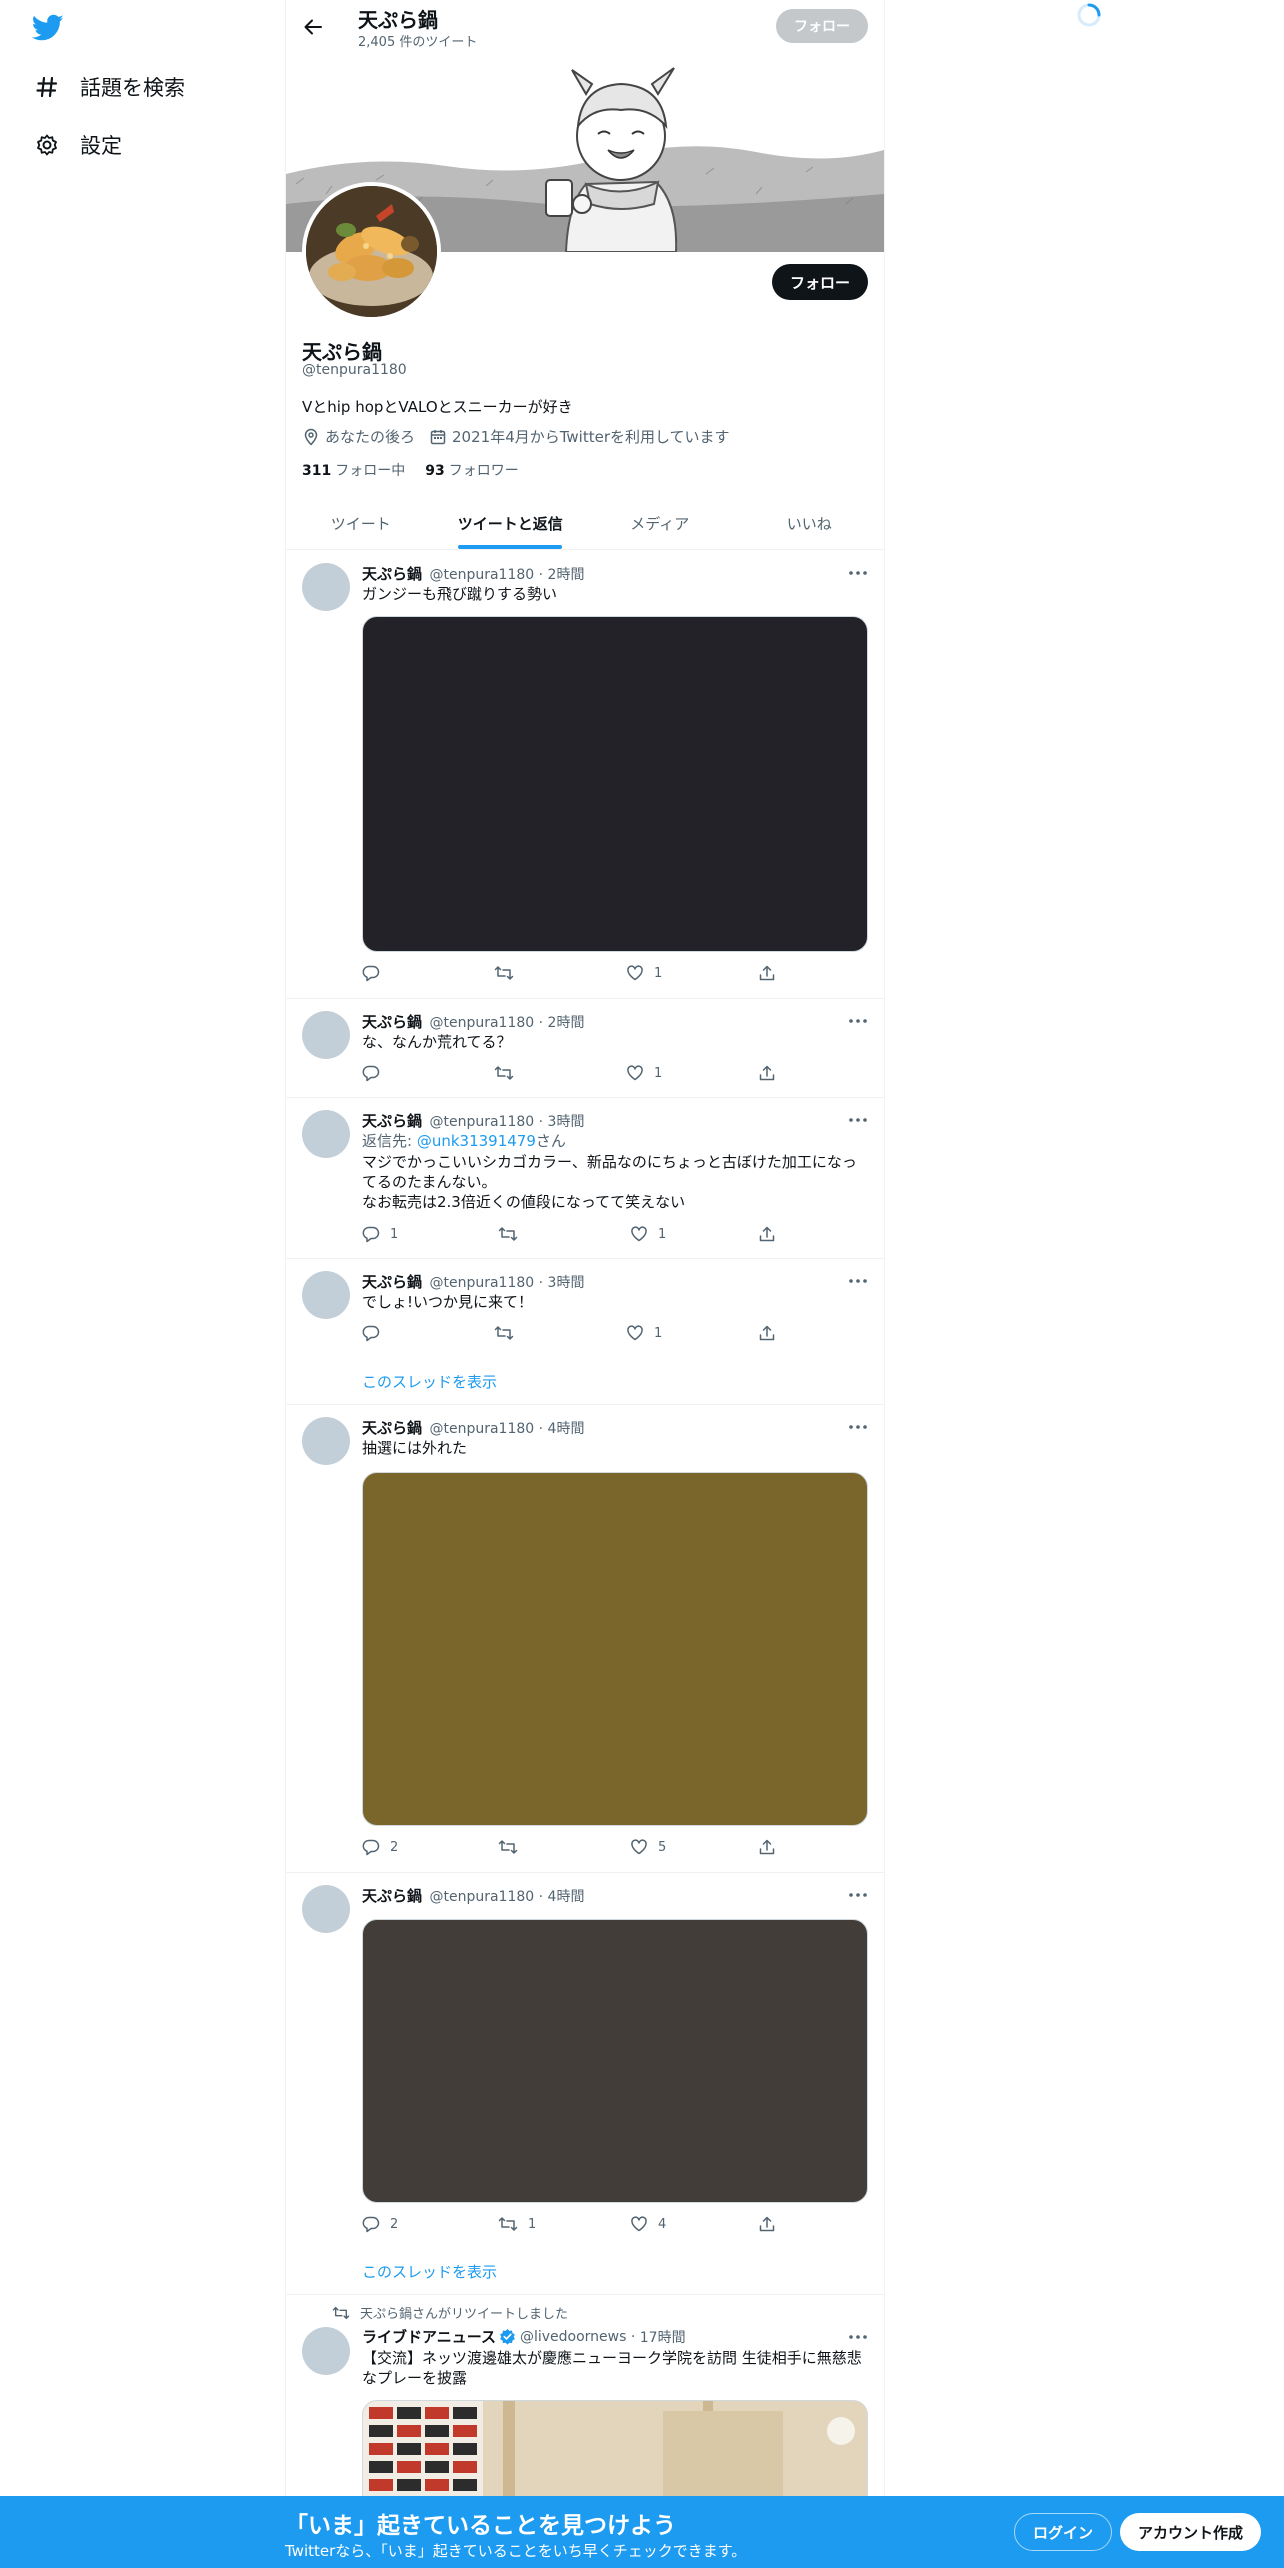 The image size is (1284, 2568). I want to click on nav-settings: 設定, so click(78, 145).